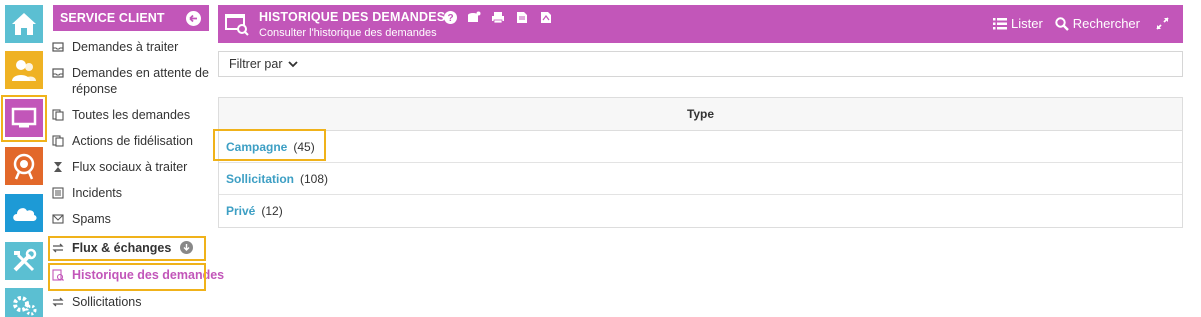 The height and width of the screenshot is (317, 1201). I want to click on filter-dropdown: Filtrer par, so click(700, 64).